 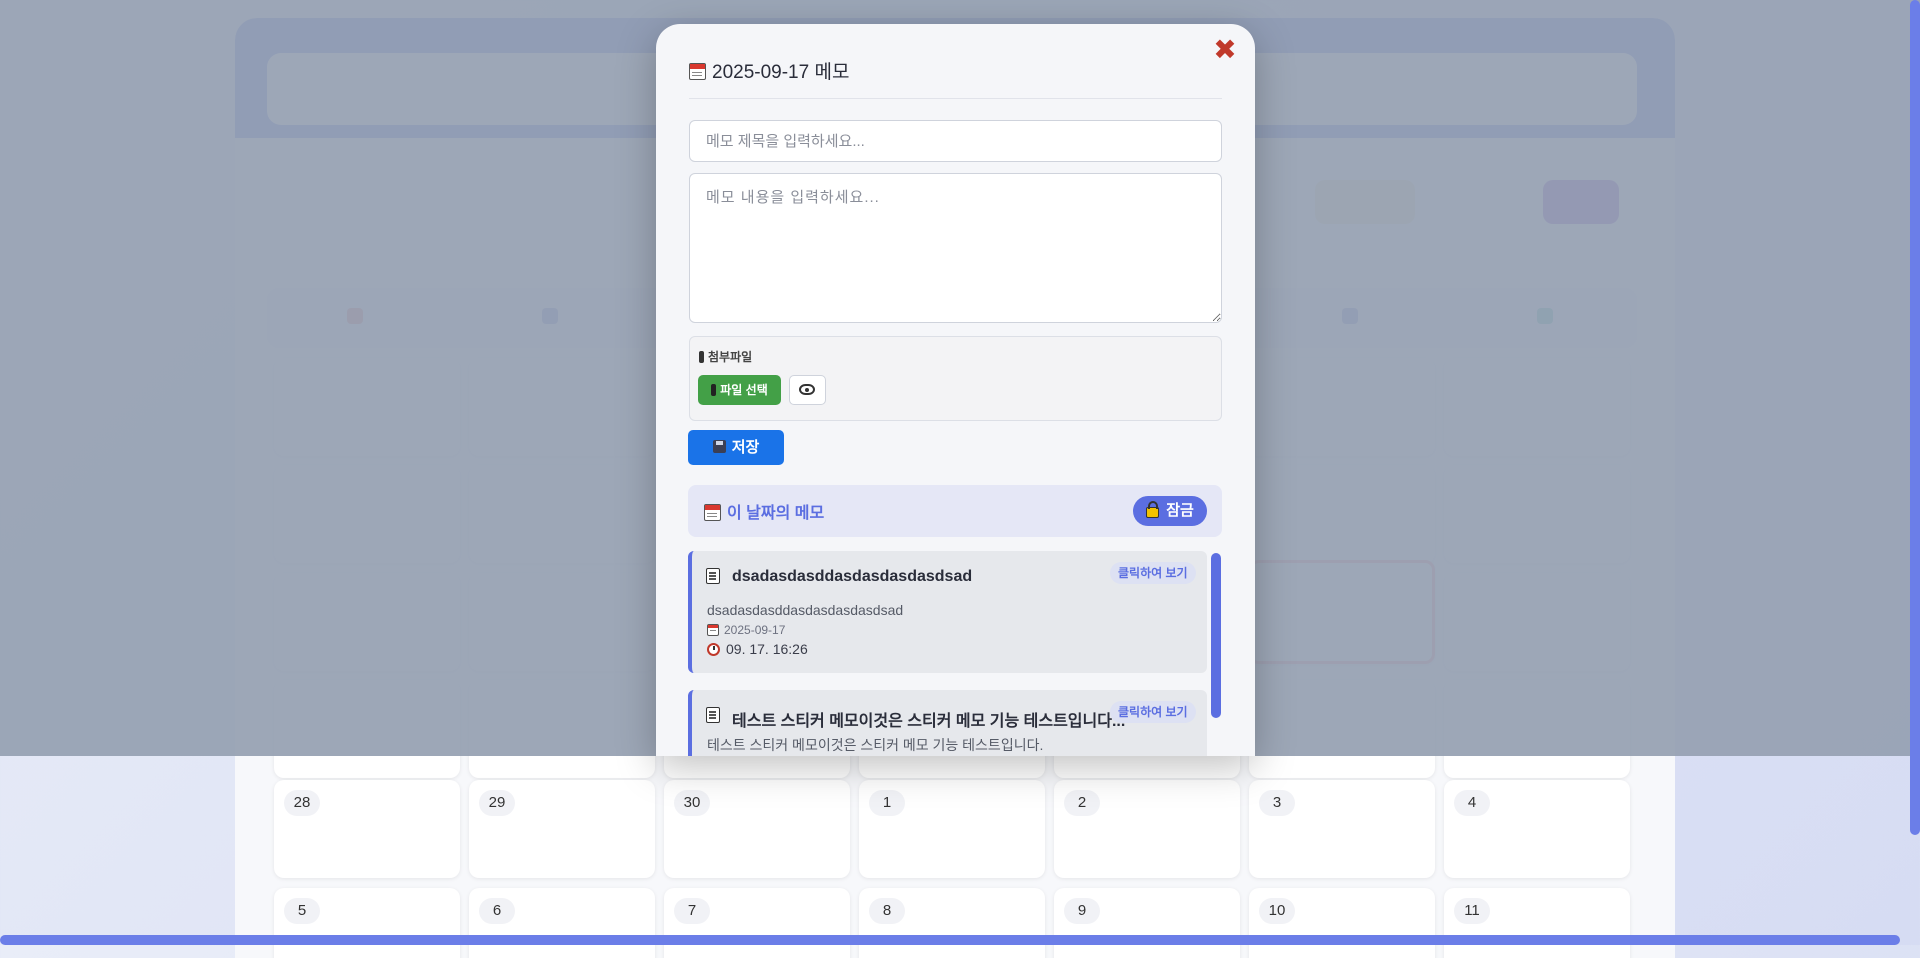 I want to click on modal-title-text: 2025-09-17 메모, so click(x=781, y=72).